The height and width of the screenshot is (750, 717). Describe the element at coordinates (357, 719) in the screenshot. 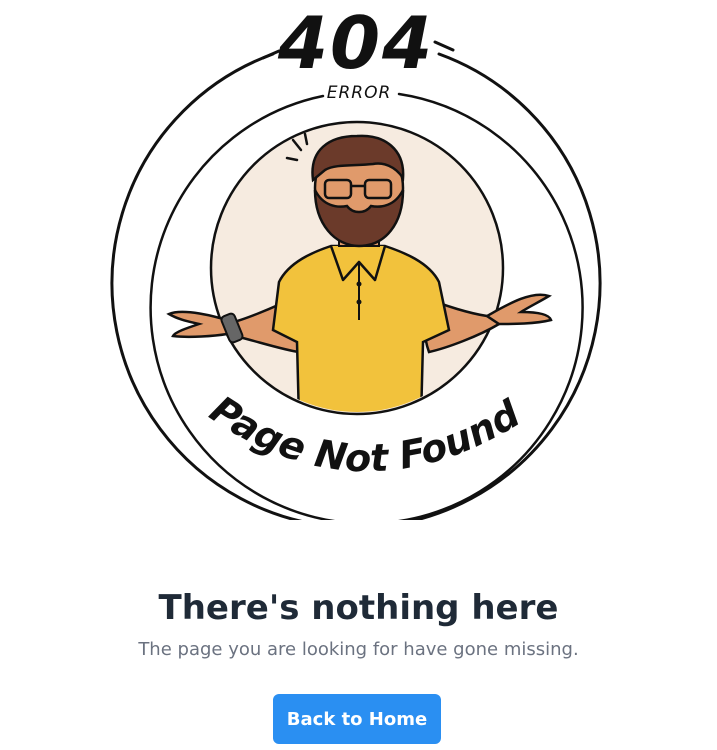

I see `back-to-home-button: Back to Home` at that location.